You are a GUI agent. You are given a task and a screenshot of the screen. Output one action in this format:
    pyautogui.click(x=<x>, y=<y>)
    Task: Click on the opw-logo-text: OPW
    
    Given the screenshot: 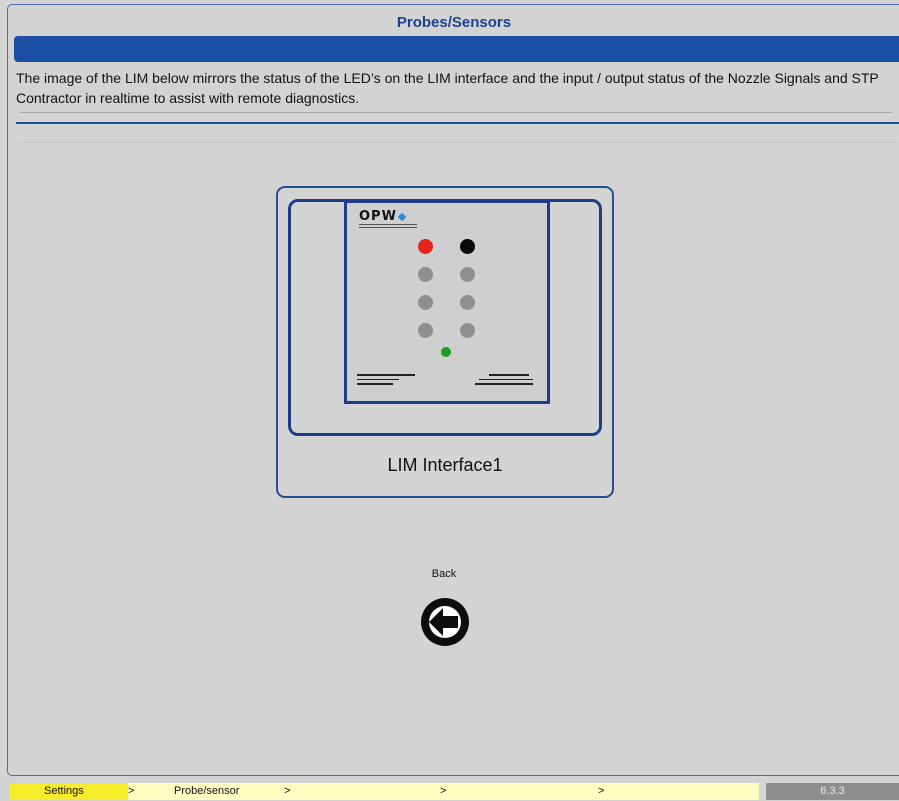 What is the action you would take?
    pyautogui.click(x=378, y=216)
    